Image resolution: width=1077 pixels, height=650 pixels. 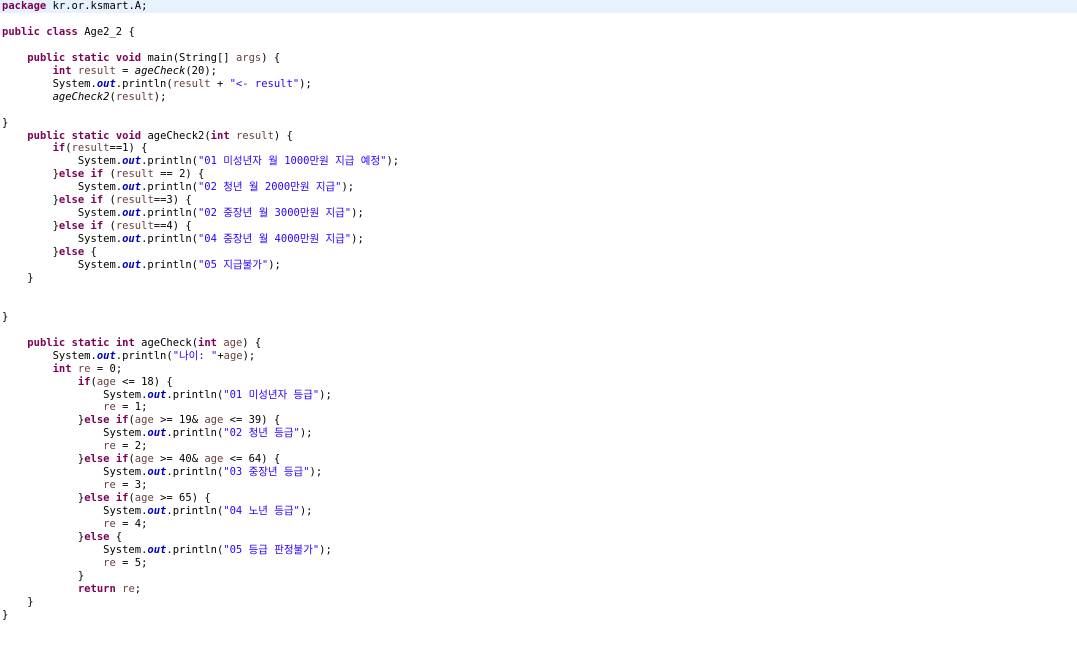 I want to click on code-line: int result = ageCheck(20);, so click(x=108, y=71).